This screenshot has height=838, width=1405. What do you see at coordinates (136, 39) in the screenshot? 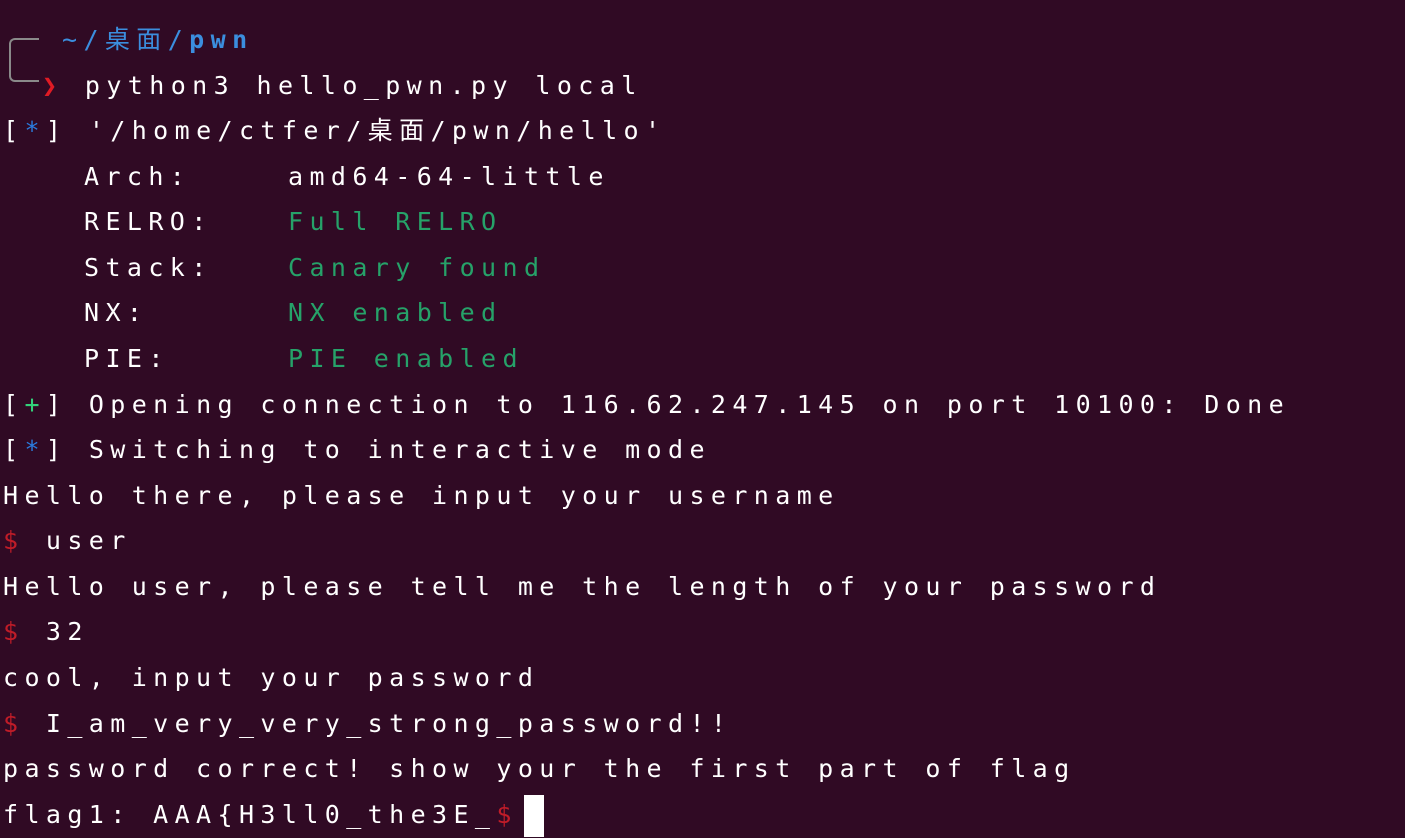
I see `prompt-dir-desktop: 桌面` at bounding box center [136, 39].